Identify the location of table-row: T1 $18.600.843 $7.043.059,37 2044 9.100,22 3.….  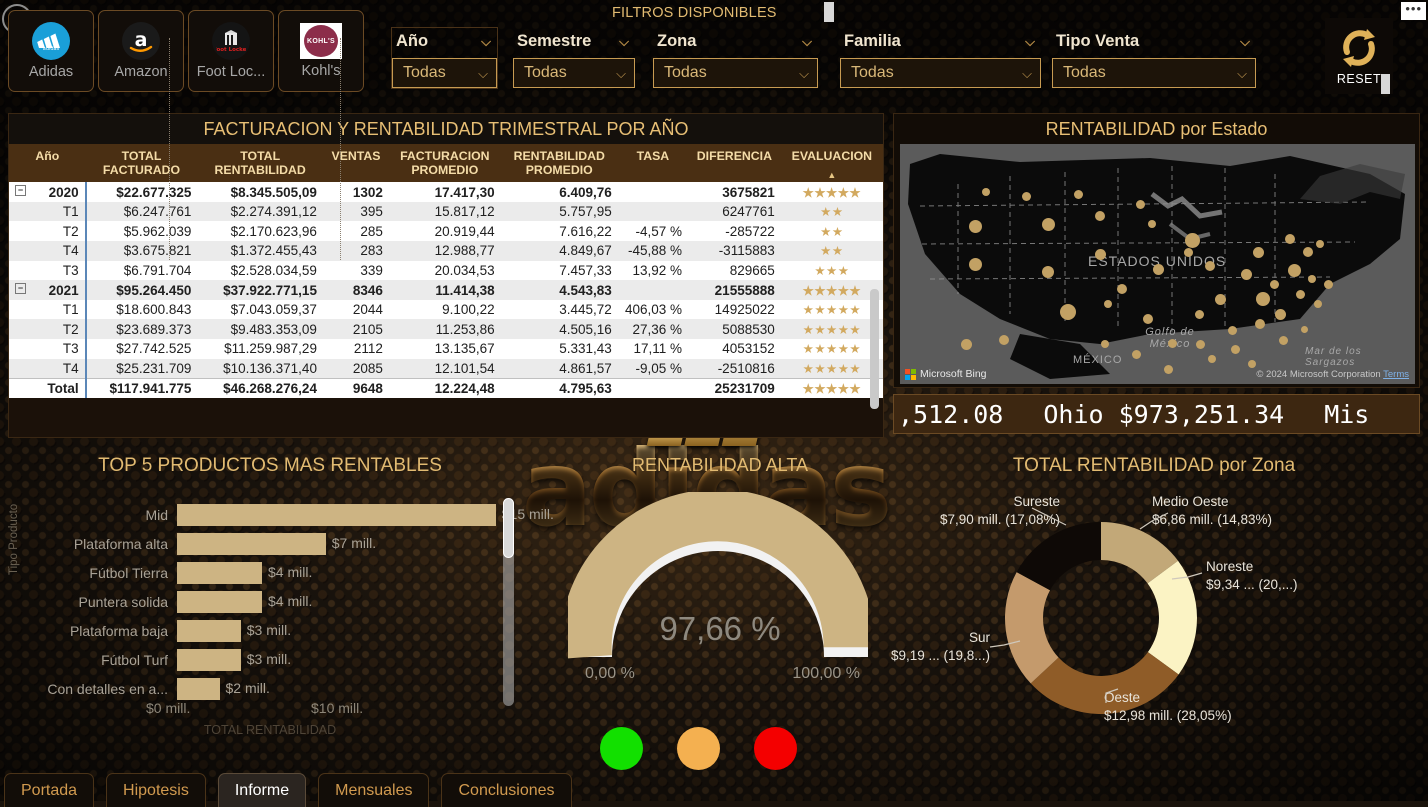
(446, 309).